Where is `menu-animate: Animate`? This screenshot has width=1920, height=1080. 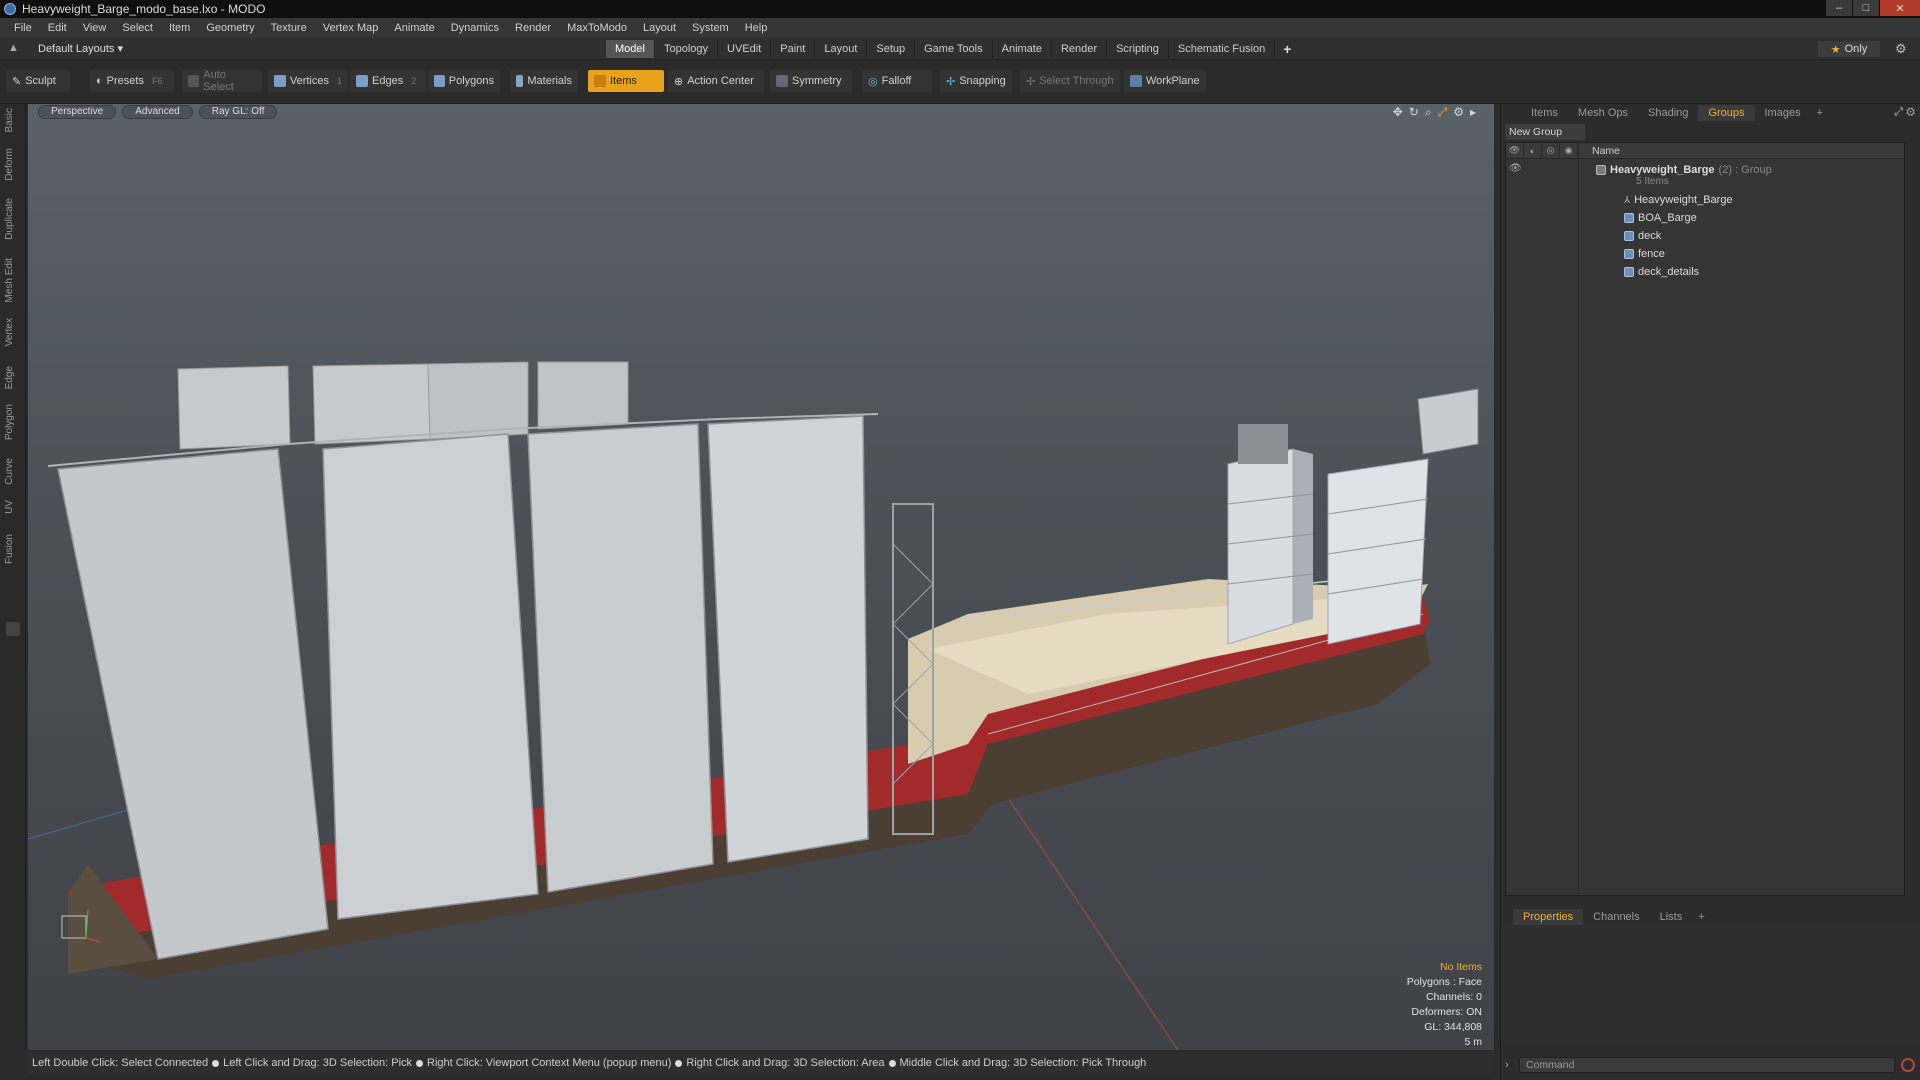
menu-animate: Animate is located at coordinates (414, 28).